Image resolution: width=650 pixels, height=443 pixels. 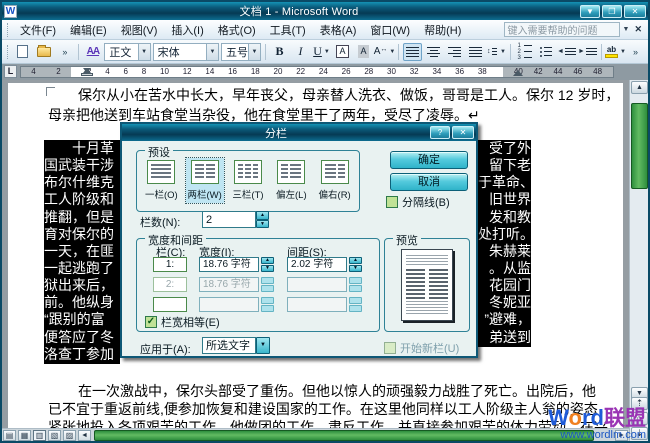 What do you see at coordinates (22, 52) in the screenshot?
I see `new-document-button` at bounding box center [22, 52].